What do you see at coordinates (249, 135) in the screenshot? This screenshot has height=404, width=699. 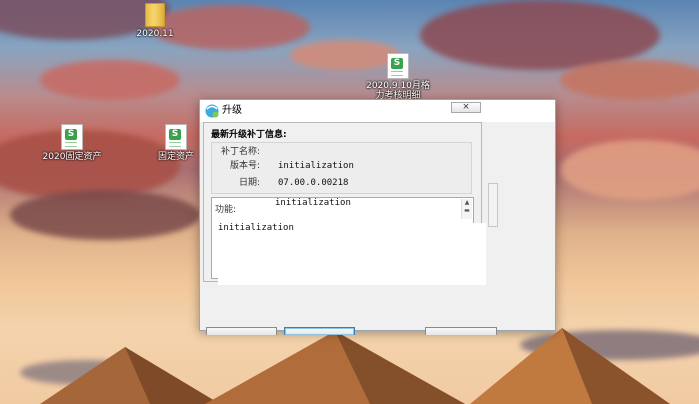 I see `patch-info-header: 最新升级补丁信息:` at bounding box center [249, 135].